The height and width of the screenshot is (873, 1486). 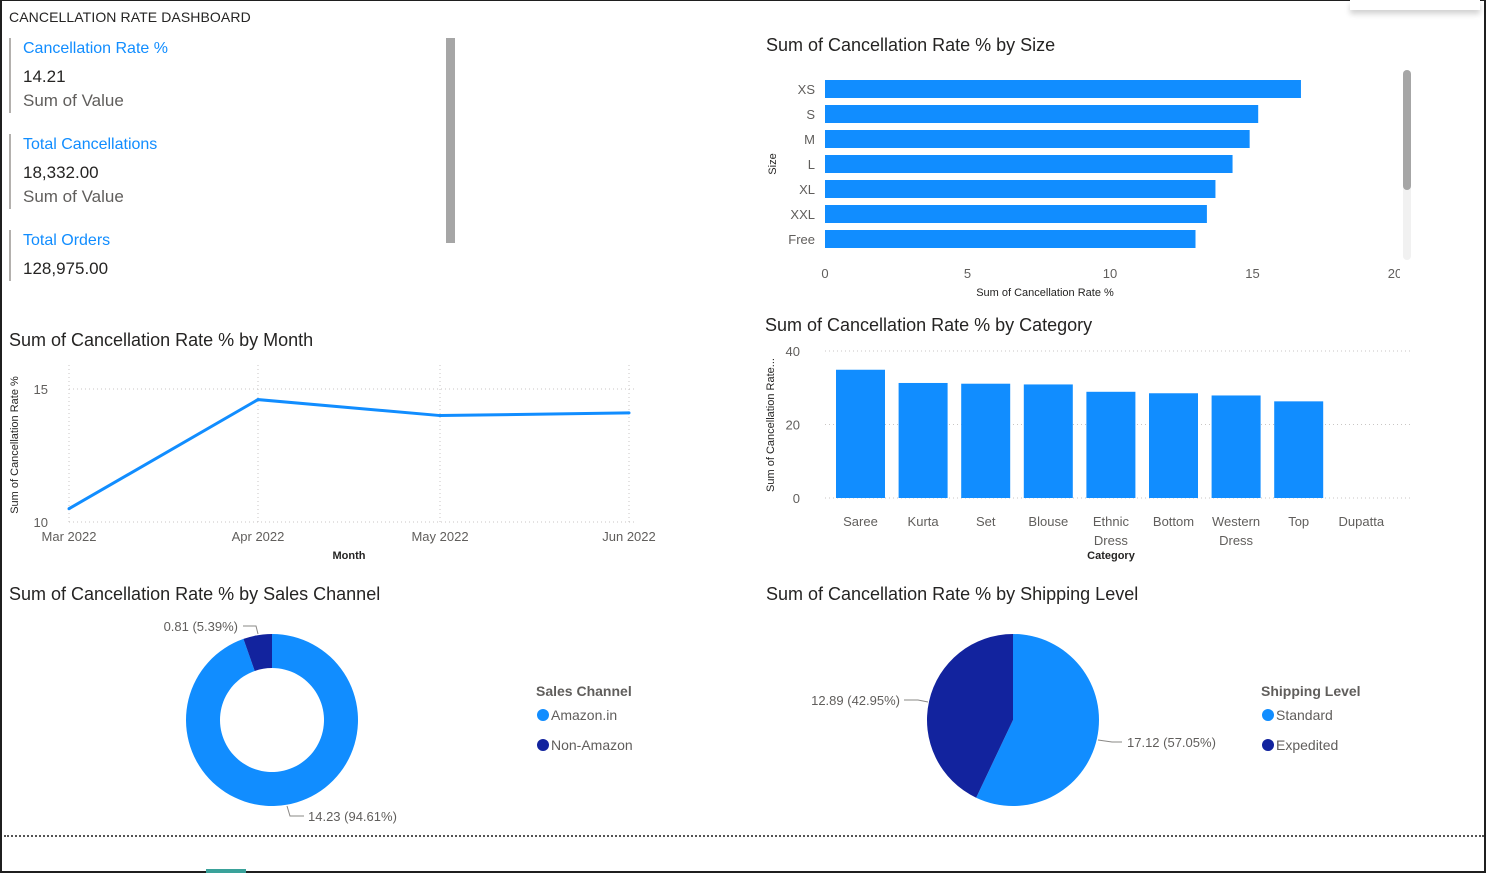 I want to click on month-x-tick: Jun 2022, so click(x=629, y=536).